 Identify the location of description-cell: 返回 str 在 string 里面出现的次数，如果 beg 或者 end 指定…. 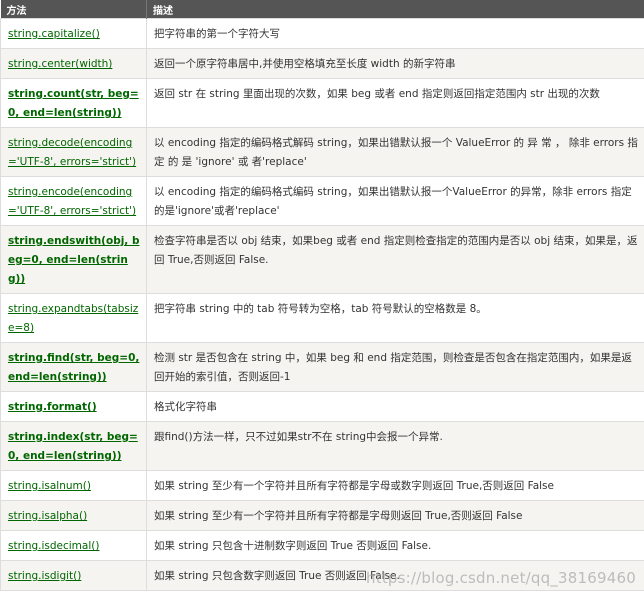
(395, 103).